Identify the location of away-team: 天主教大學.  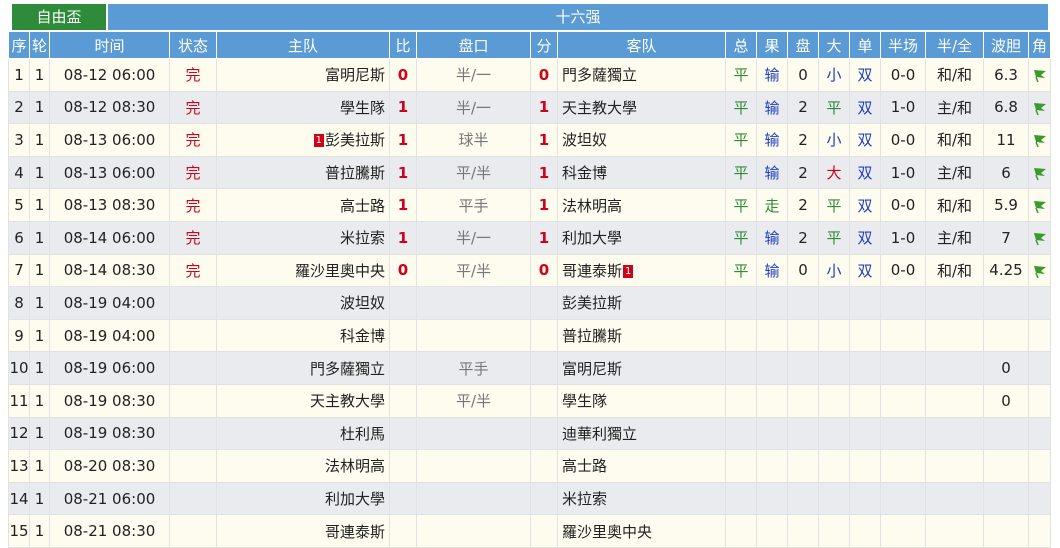
(641, 107).